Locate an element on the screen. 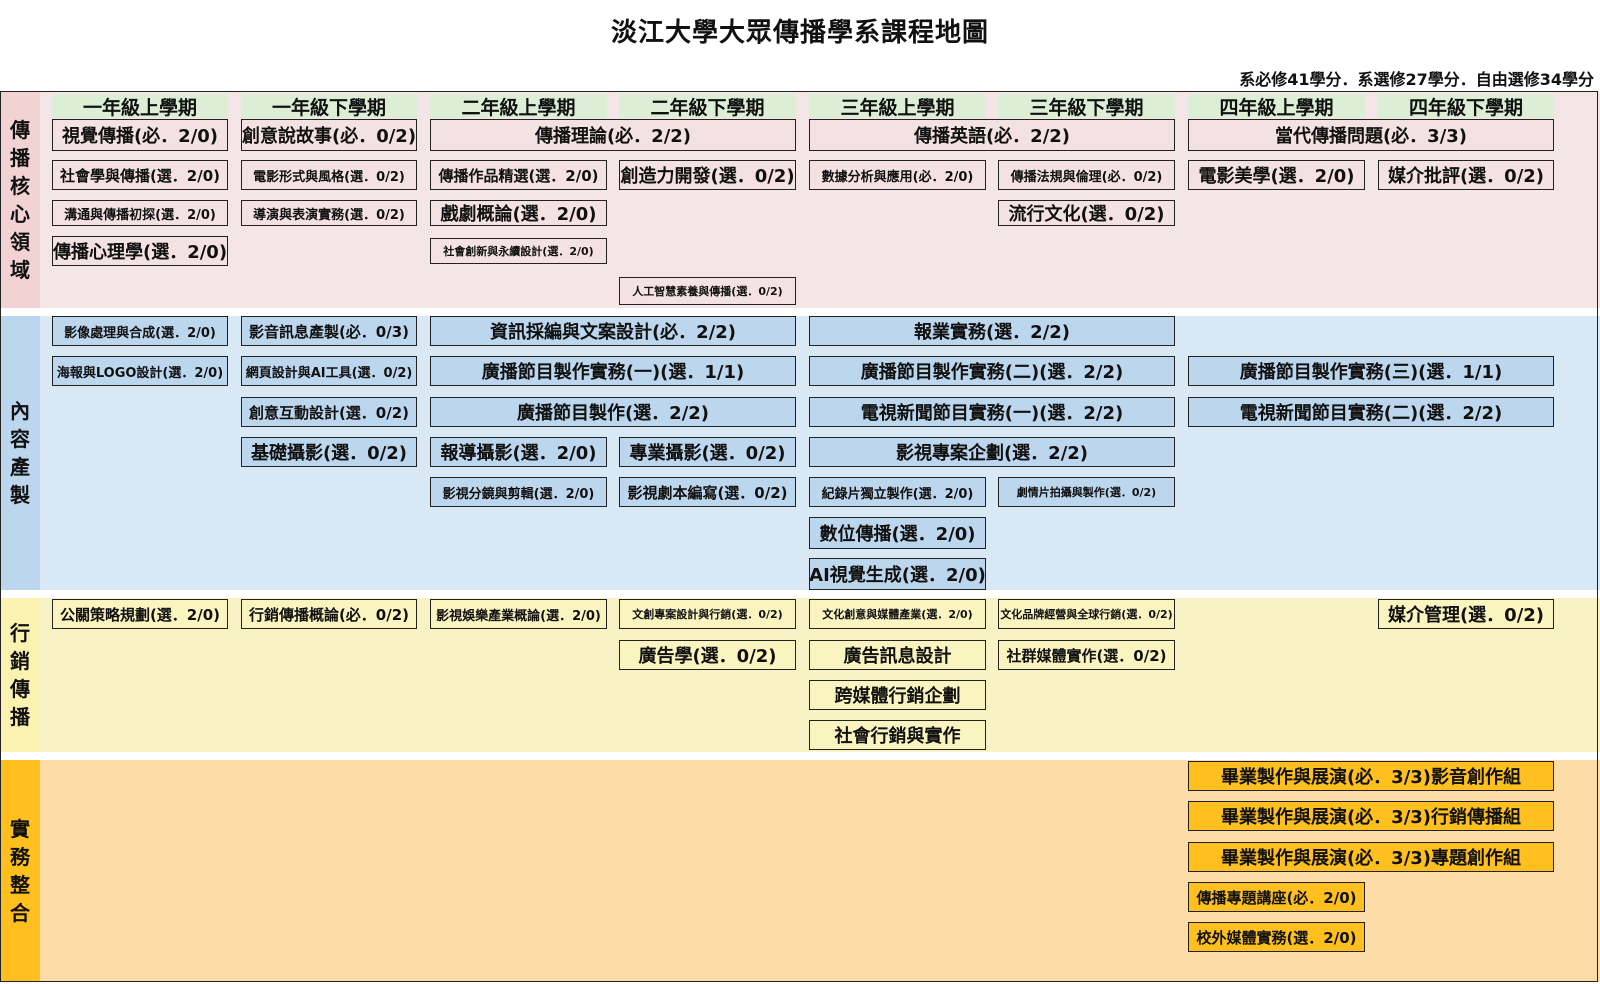  course-box: 媒介管理(選．0/2) is located at coordinates (1466, 614).